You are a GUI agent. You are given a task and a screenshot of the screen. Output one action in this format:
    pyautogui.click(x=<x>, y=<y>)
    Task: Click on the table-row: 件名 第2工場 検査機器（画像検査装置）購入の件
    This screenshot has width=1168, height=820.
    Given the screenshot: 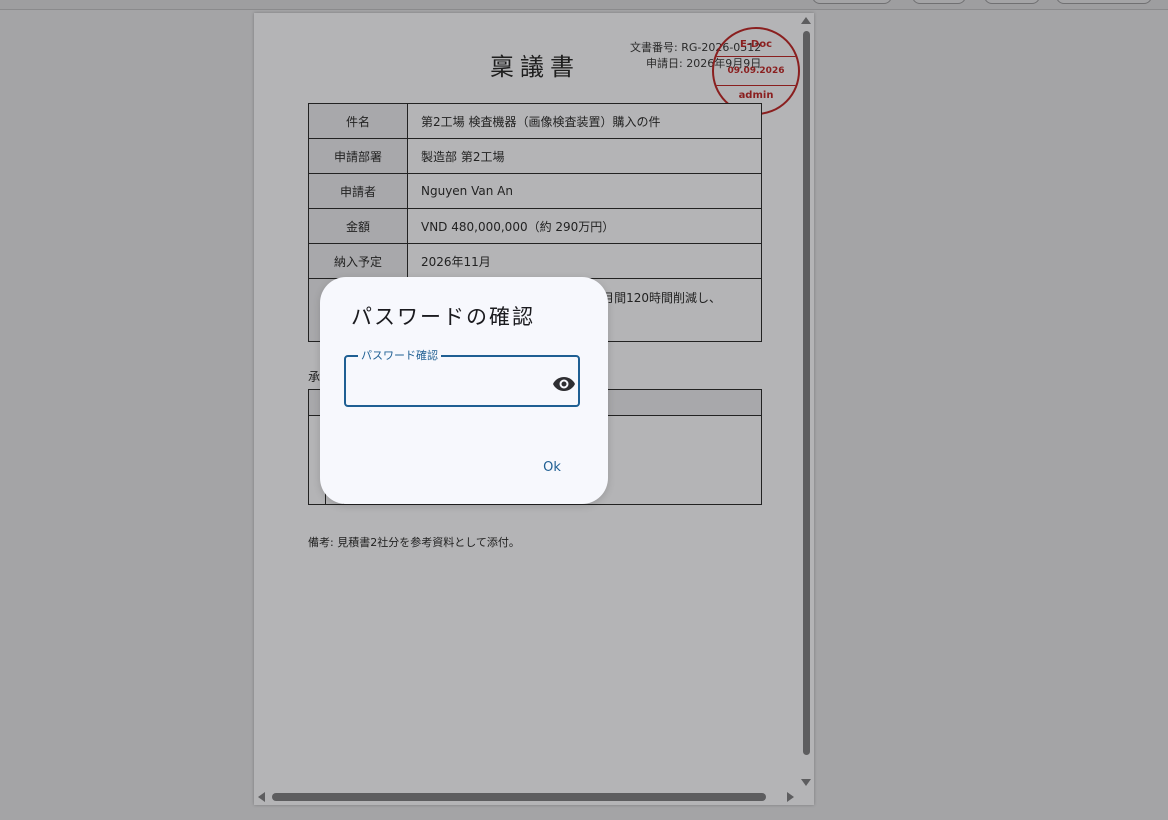 What is the action you would take?
    pyautogui.click(x=535, y=121)
    